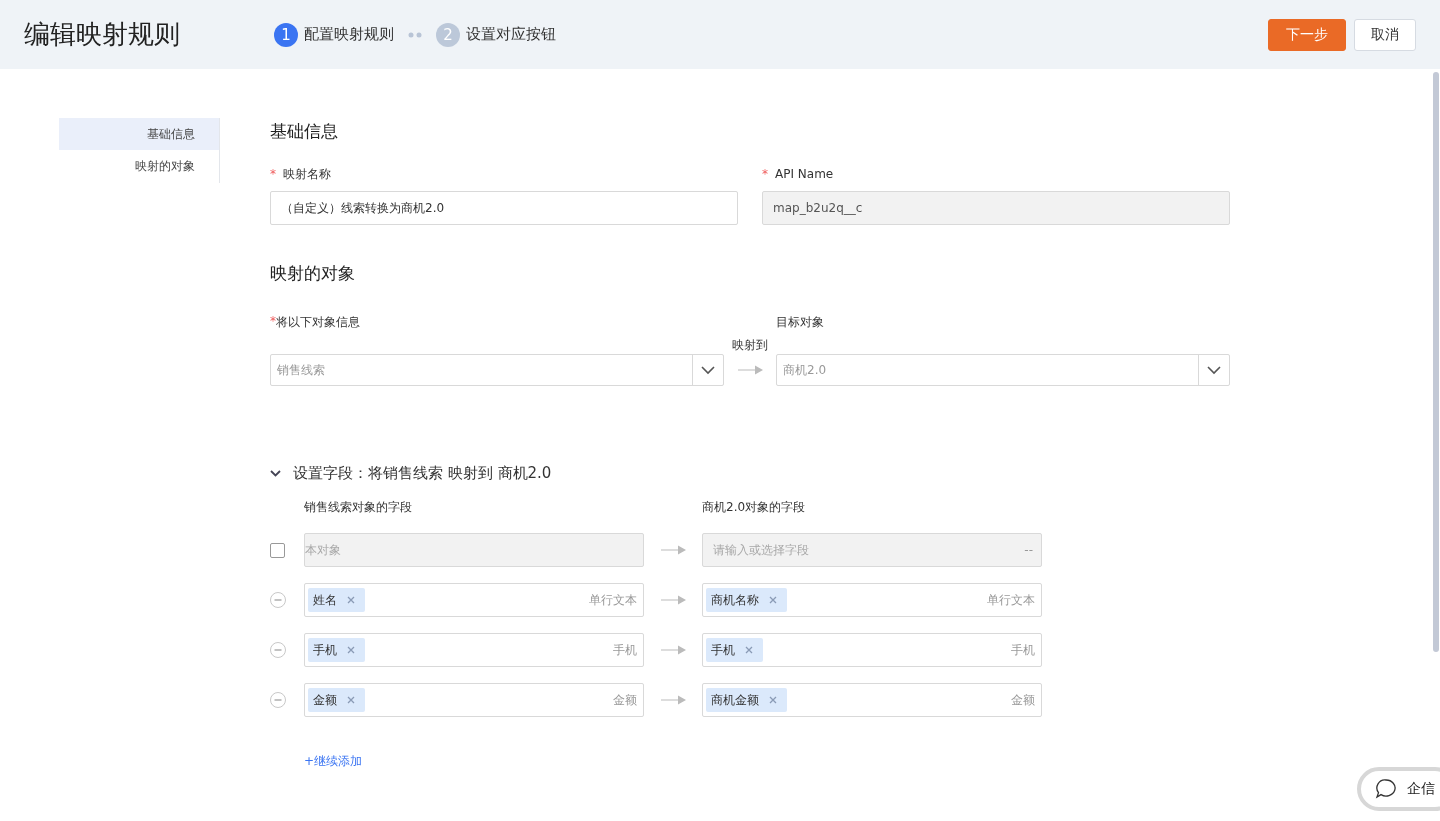  I want to click on tag-label: 姓名, so click(325, 600).